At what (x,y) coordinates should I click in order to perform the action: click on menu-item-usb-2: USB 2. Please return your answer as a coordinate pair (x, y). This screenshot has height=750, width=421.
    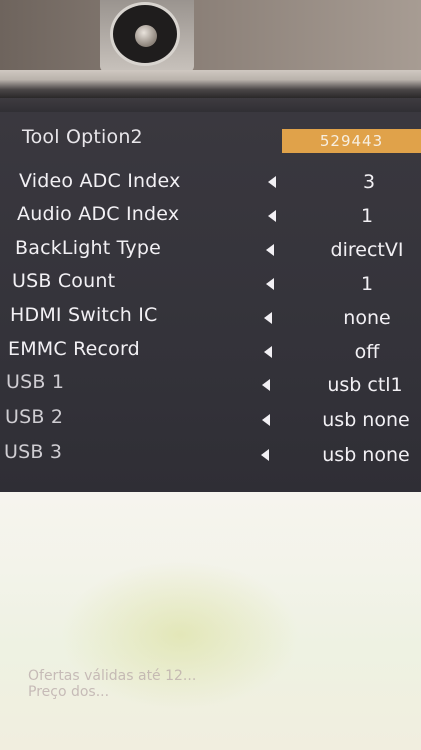
    Looking at the image, I should click on (34, 417).